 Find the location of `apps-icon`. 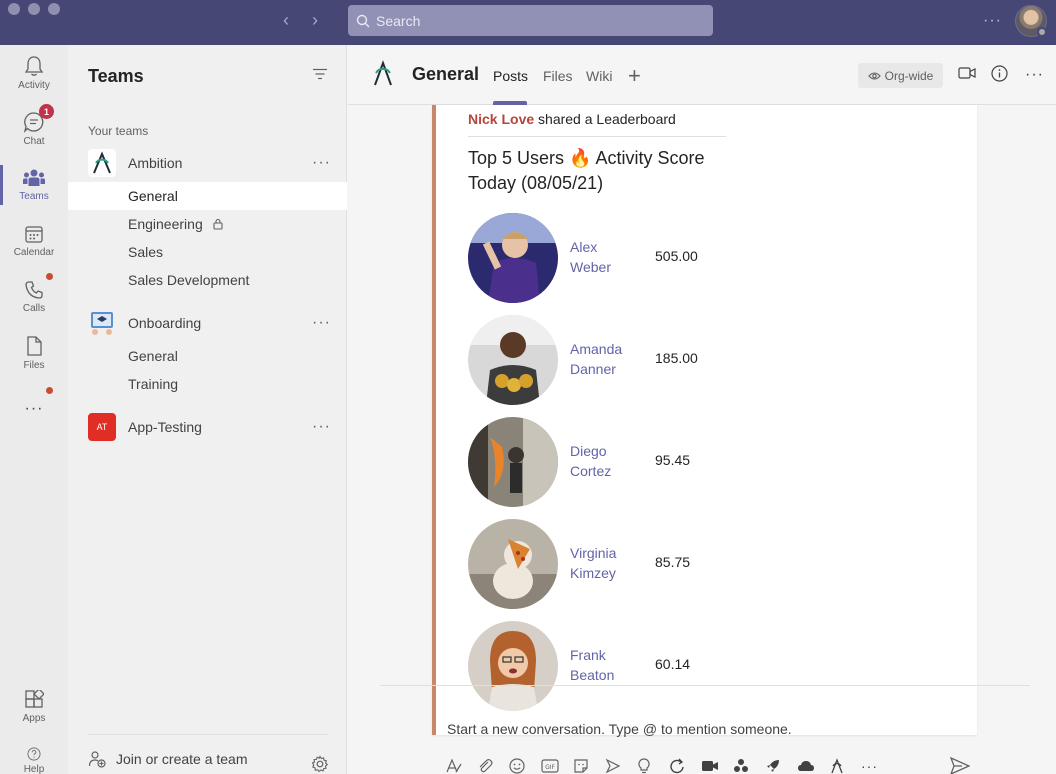

apps-icon is located at coordinates (34, 699).